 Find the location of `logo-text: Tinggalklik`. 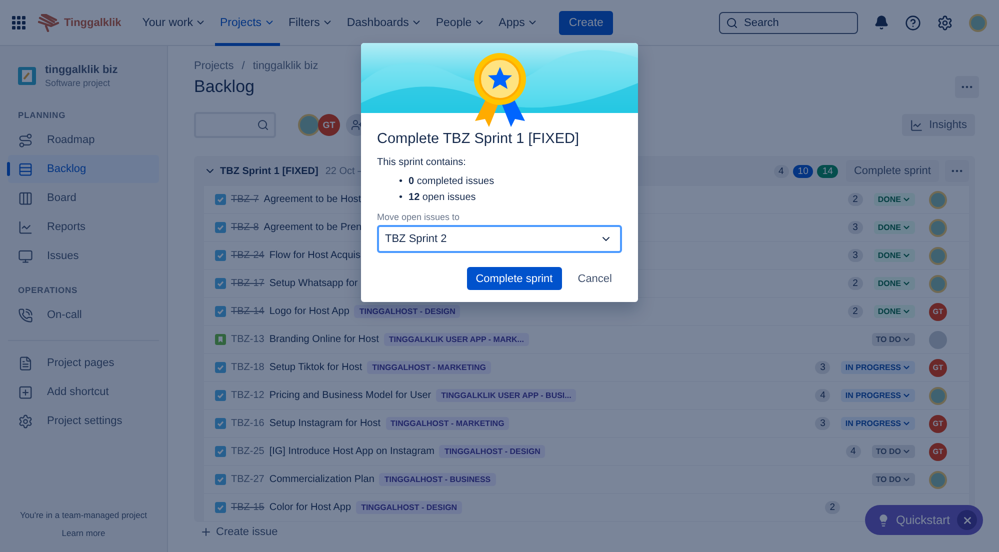

logo-text: Tinggalklik is located at coordinates (93, 22).